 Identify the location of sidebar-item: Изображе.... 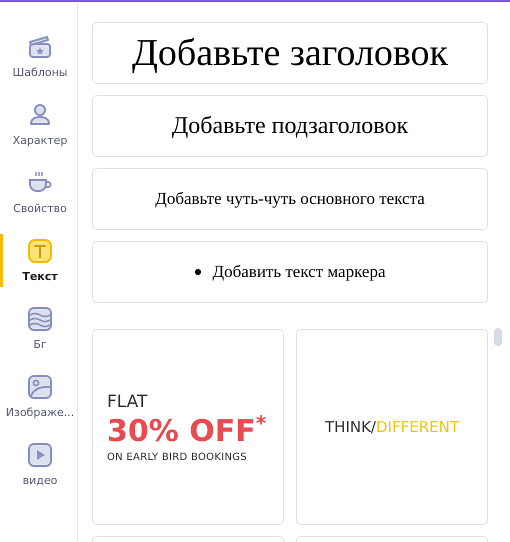
(38, 396).